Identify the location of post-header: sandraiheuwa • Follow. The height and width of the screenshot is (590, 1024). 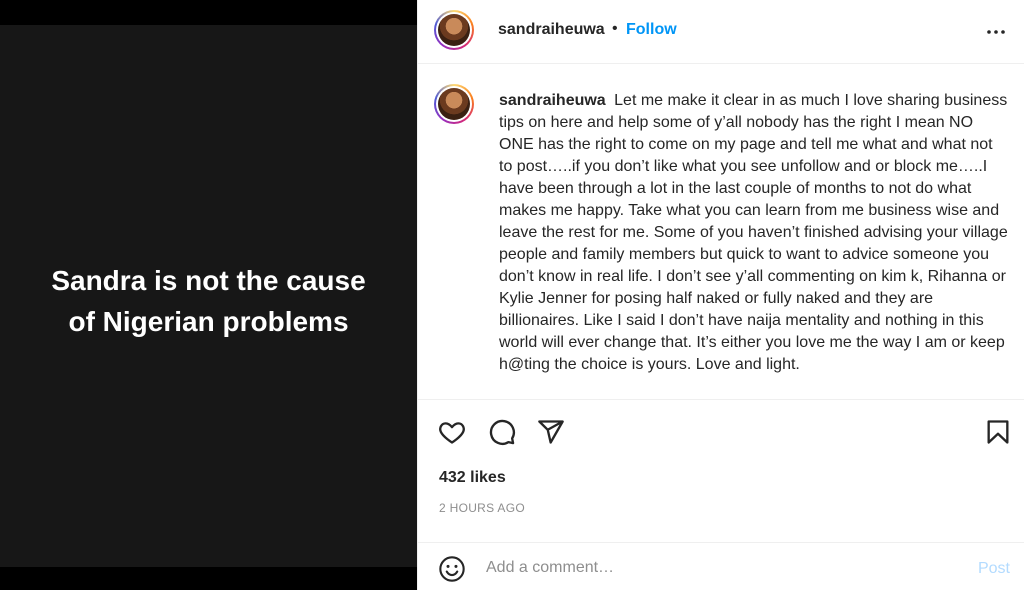
(721, 32).